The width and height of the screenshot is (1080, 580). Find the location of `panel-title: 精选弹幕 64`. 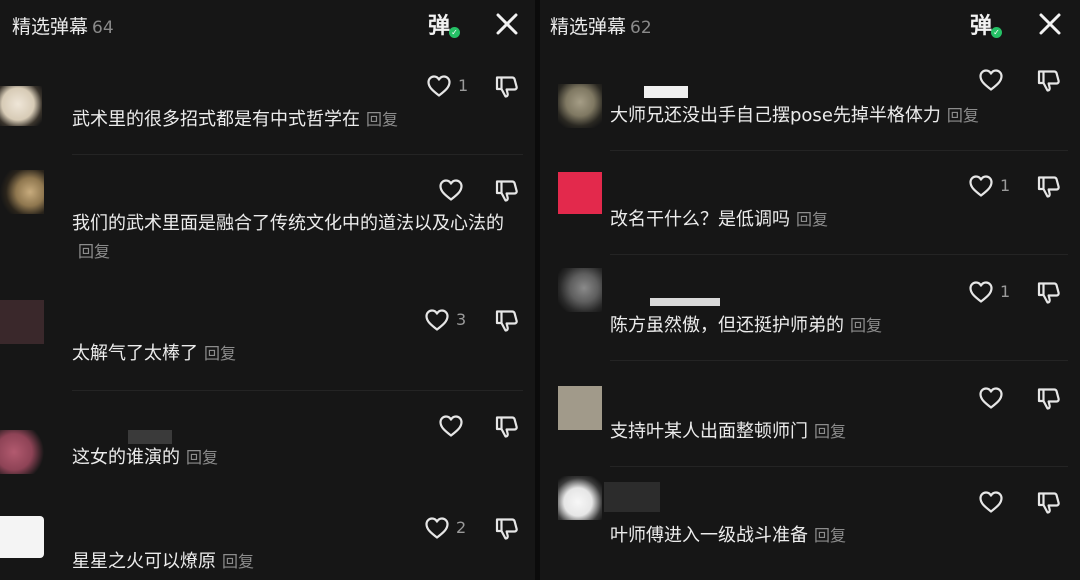

panel-title: 精选弹幕 64 is located at coordinates (63, 25).